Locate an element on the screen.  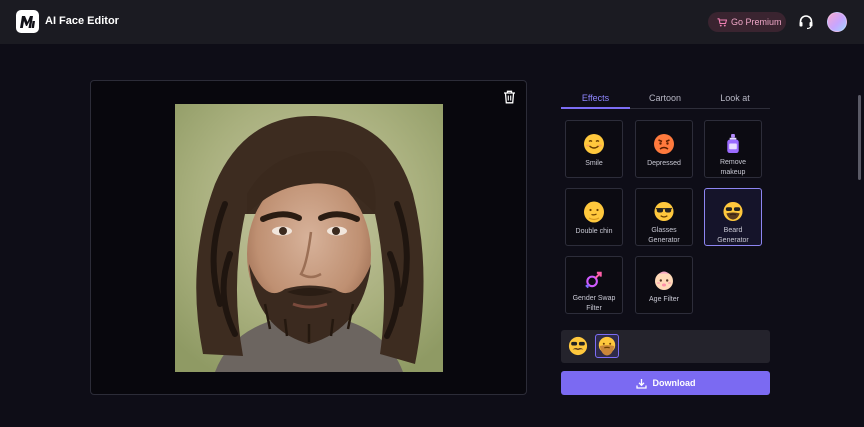
go-premium-label: Go Premium is located at coordinates (756, 22).